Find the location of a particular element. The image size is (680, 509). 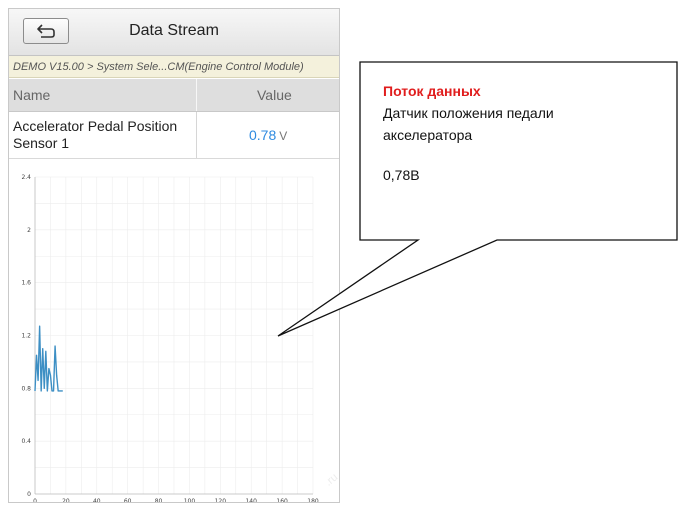

callout-value: 0,78В is located at coordinates (401, 175).